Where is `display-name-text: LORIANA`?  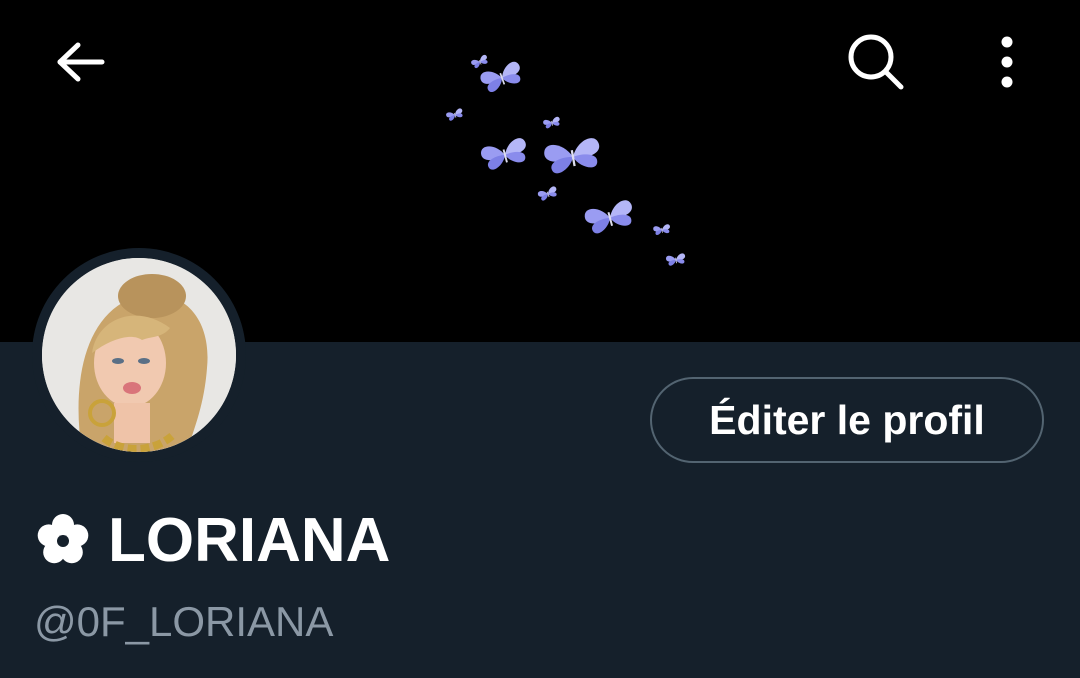
display-name-text: LORIANA is located at coordinates (249, 540).